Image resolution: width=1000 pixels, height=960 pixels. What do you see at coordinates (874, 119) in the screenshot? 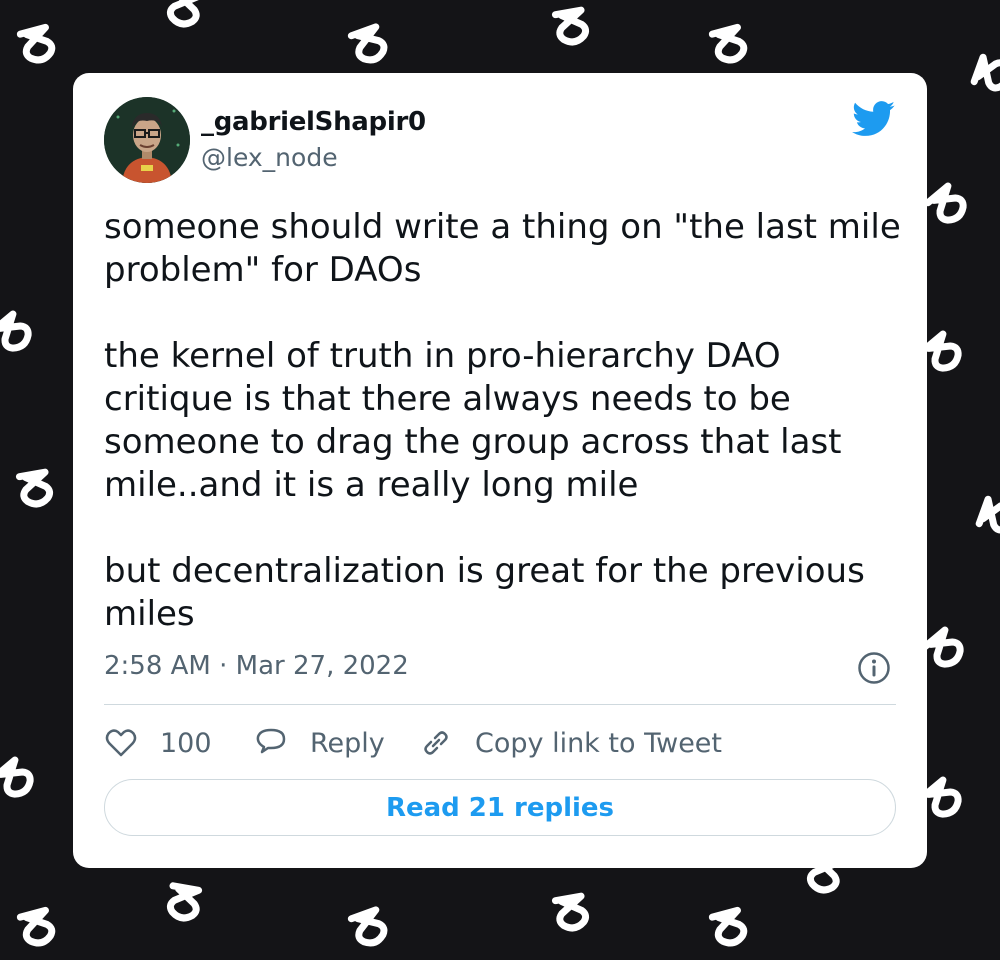
I see `twitter-bird-icon` at bounding box center [874, 119].